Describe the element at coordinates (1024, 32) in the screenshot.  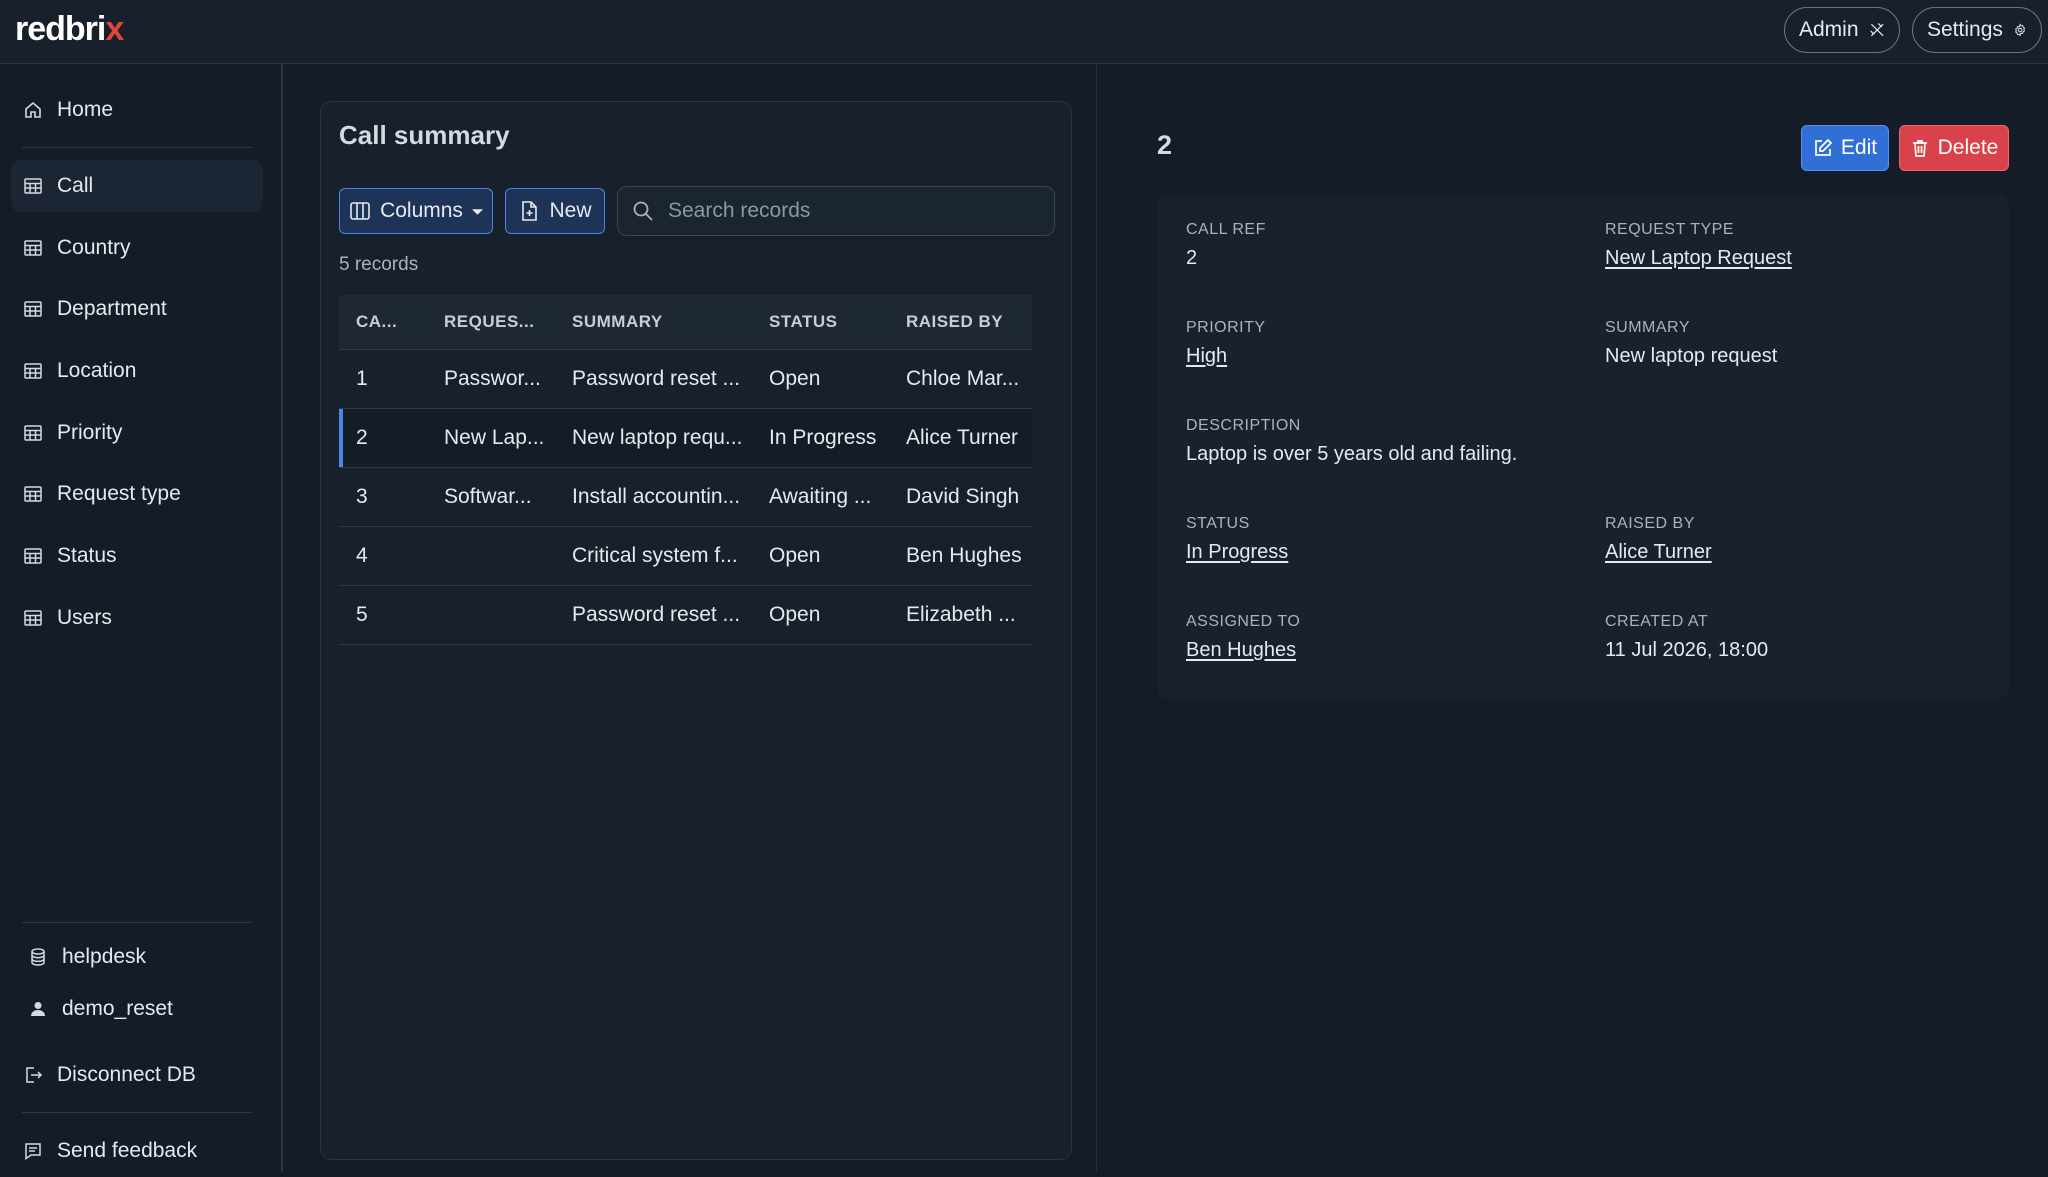
I see `top-bar: redbrix Admin Settings` at that location.